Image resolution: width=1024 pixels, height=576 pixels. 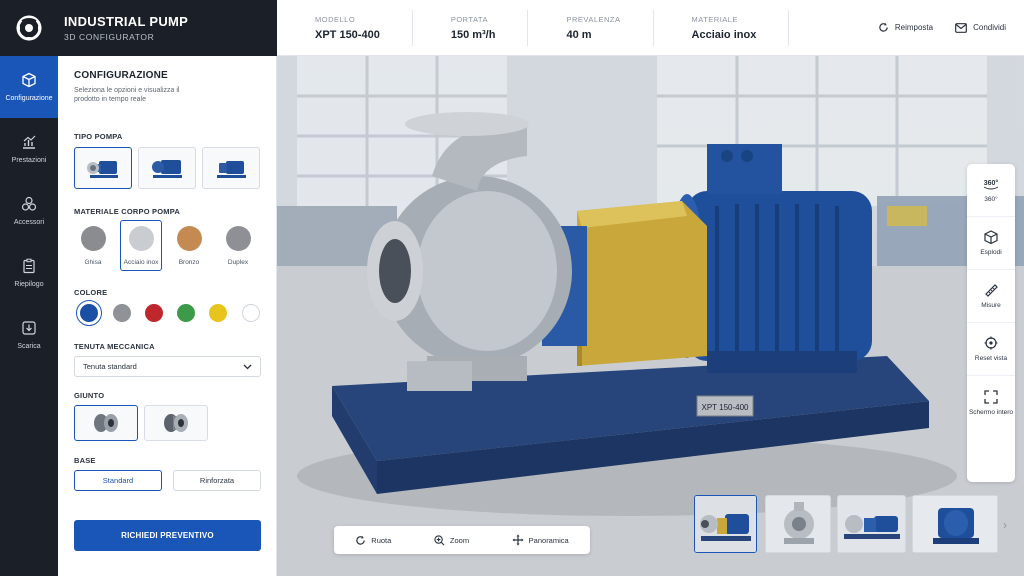 I want to click on app-subtitle: 3D CONFIGURATOR, so click(x=109, y=37).